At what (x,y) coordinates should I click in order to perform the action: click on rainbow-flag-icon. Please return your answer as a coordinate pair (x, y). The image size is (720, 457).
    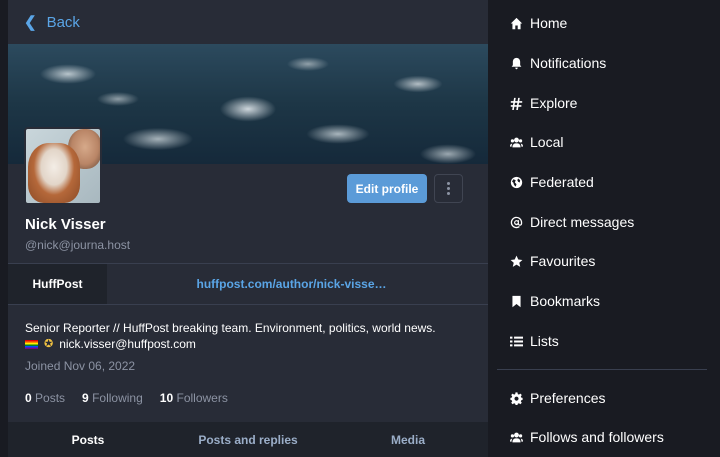
    Looking at the image, I should click on (31, 344).